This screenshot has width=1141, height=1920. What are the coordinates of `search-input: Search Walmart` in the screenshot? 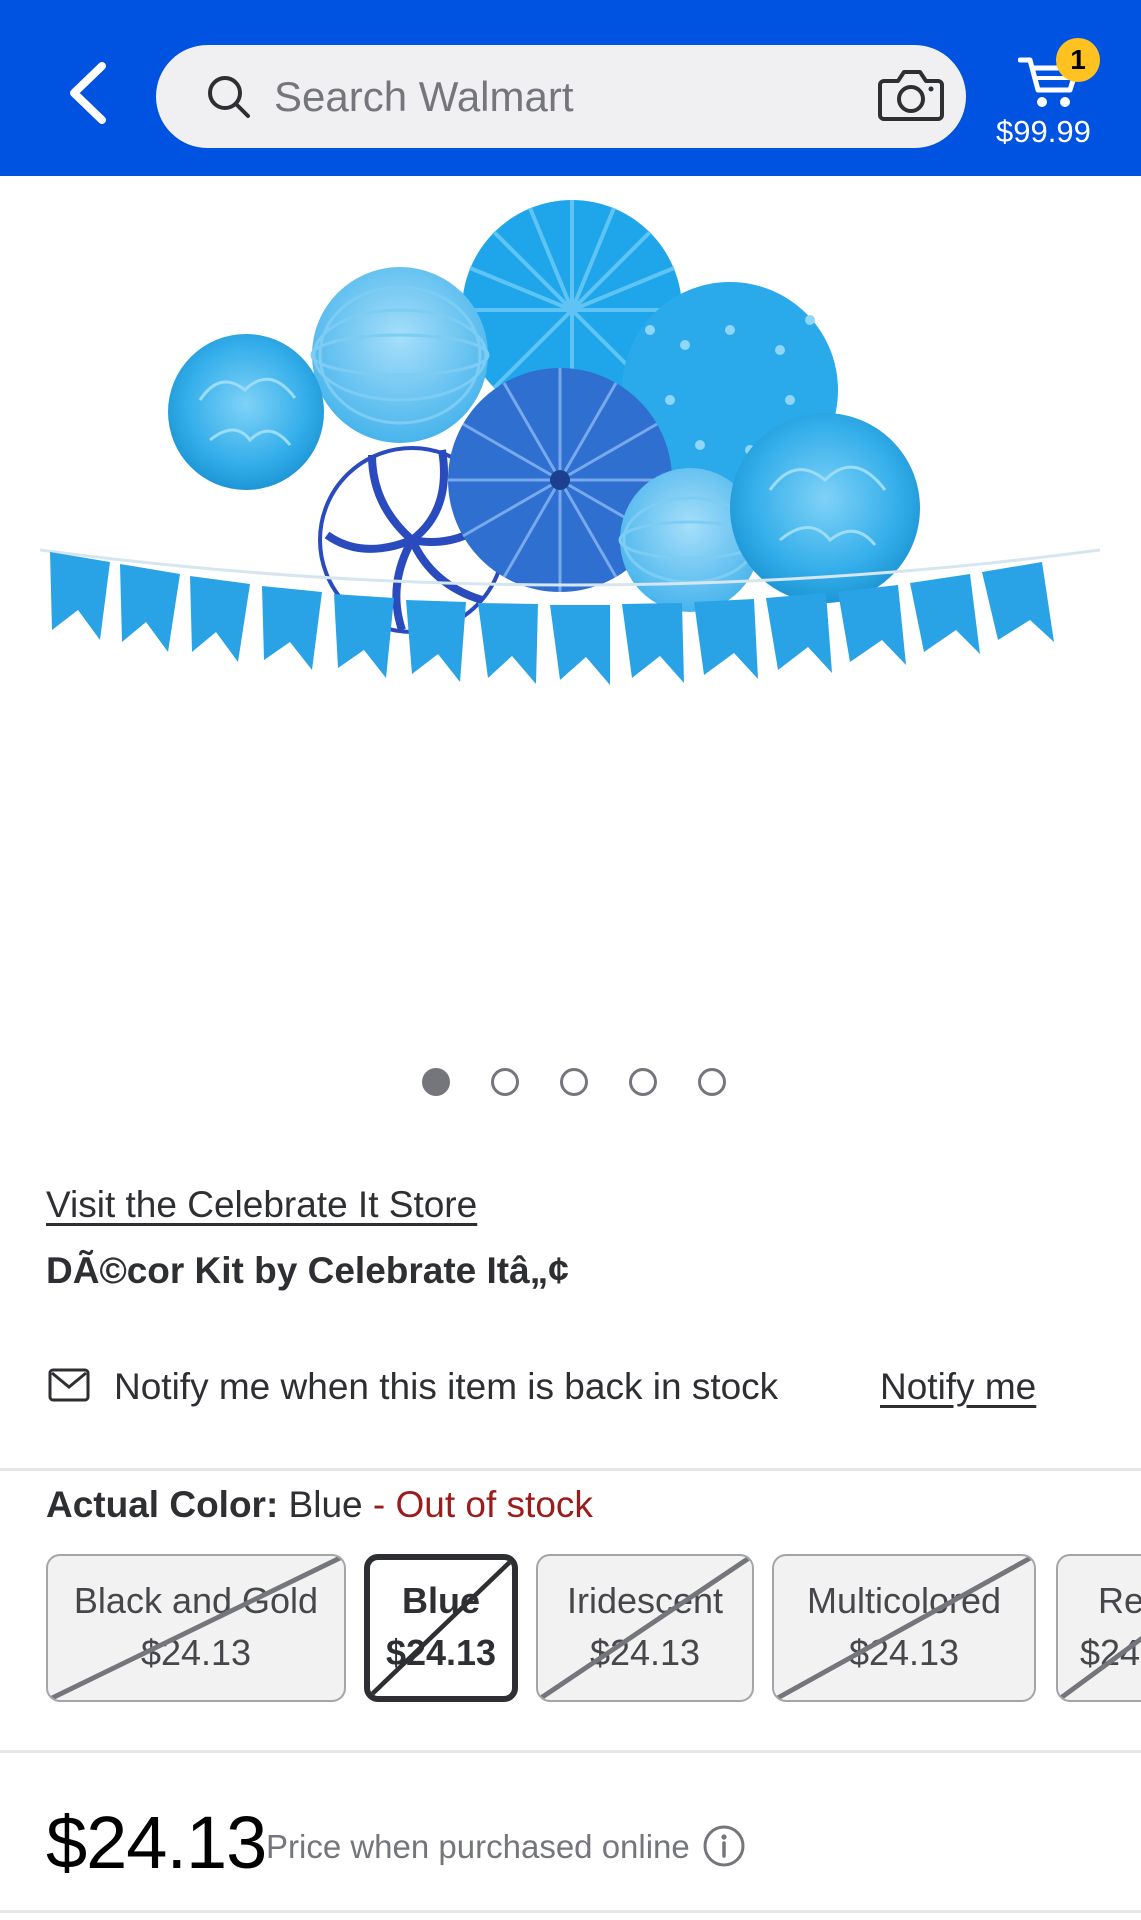 It's located at (424, 97).